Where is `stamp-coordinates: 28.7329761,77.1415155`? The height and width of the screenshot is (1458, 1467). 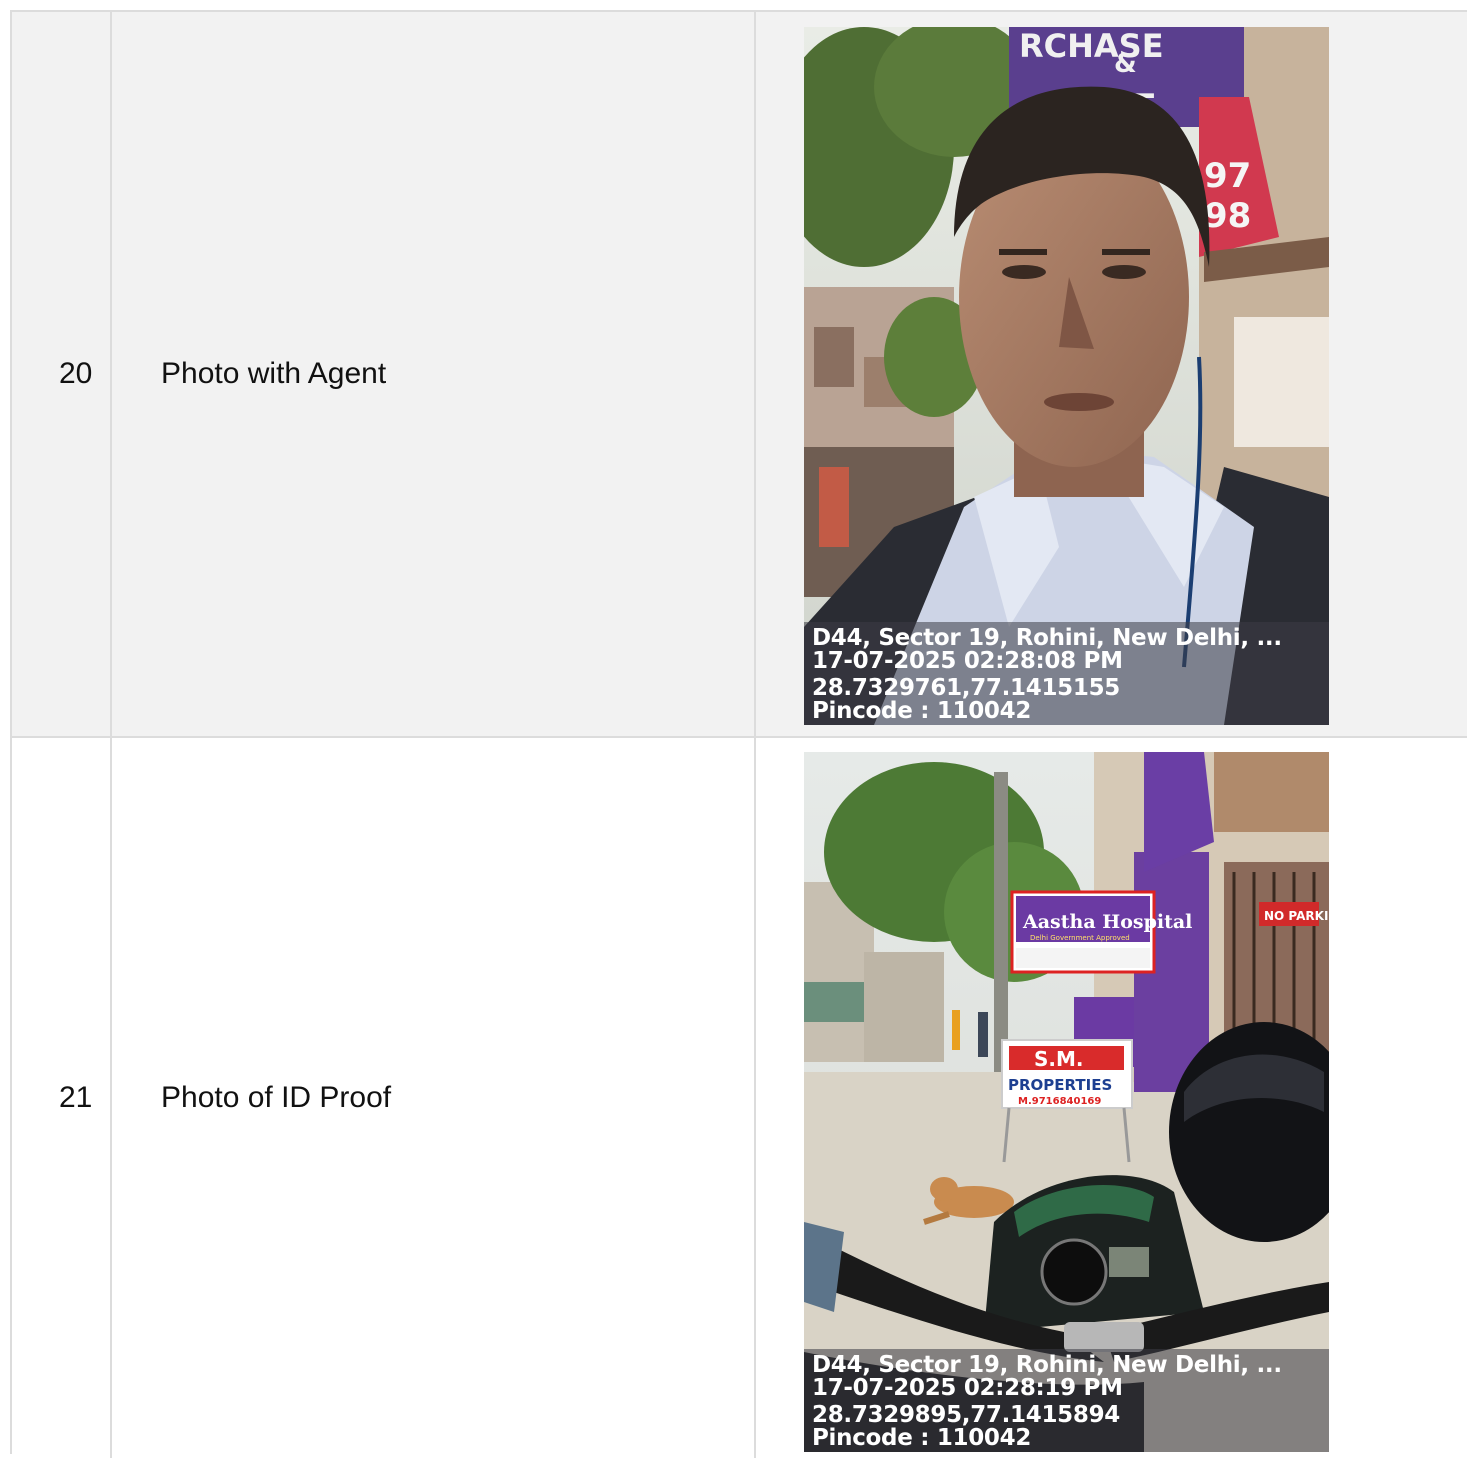 stamp-coordinates: 28.7329761,77.1415155 is located at coordinates (966, 688).